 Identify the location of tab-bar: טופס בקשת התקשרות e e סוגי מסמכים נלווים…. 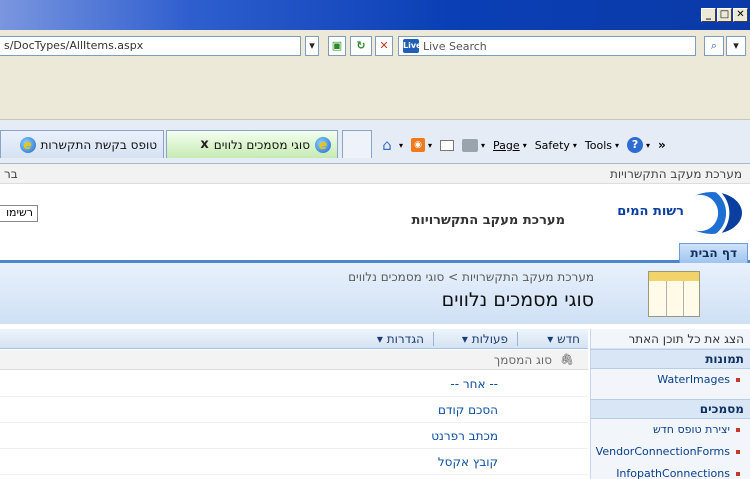
(375, 142).